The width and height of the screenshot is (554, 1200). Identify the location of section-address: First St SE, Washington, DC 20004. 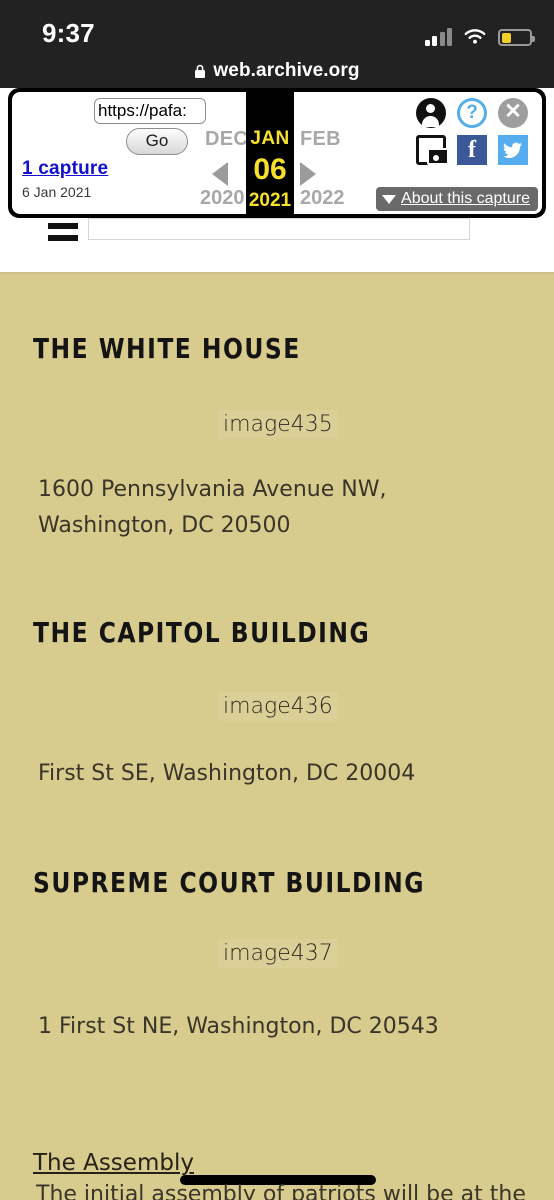
(227, 773).